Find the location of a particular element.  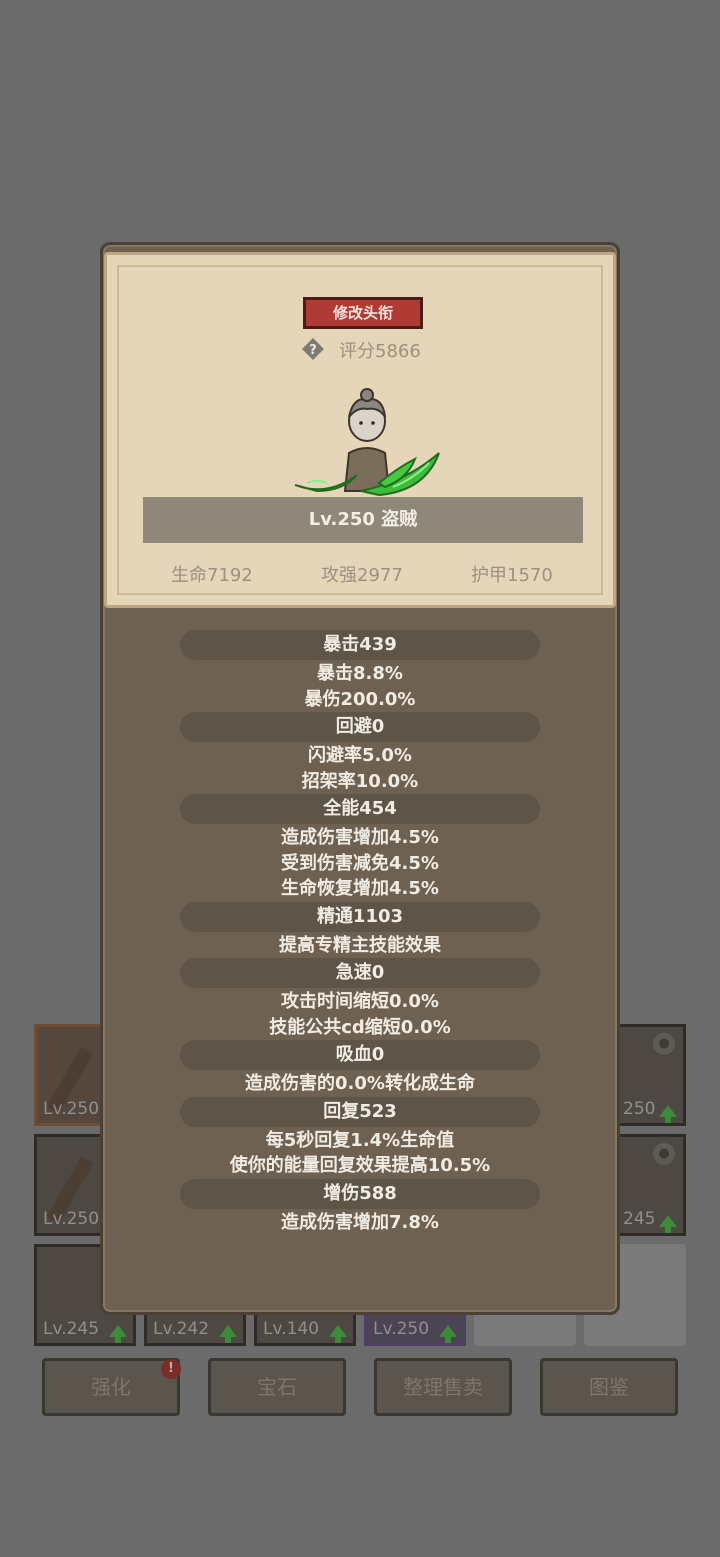

gem-label: 宝石 is located at coordinates (277, 1387).